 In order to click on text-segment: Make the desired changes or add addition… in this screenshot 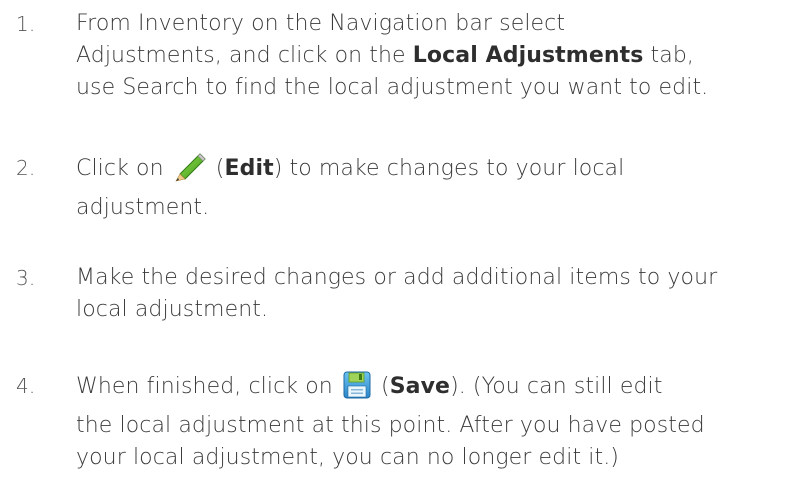, I will do `click(397, 277)`.